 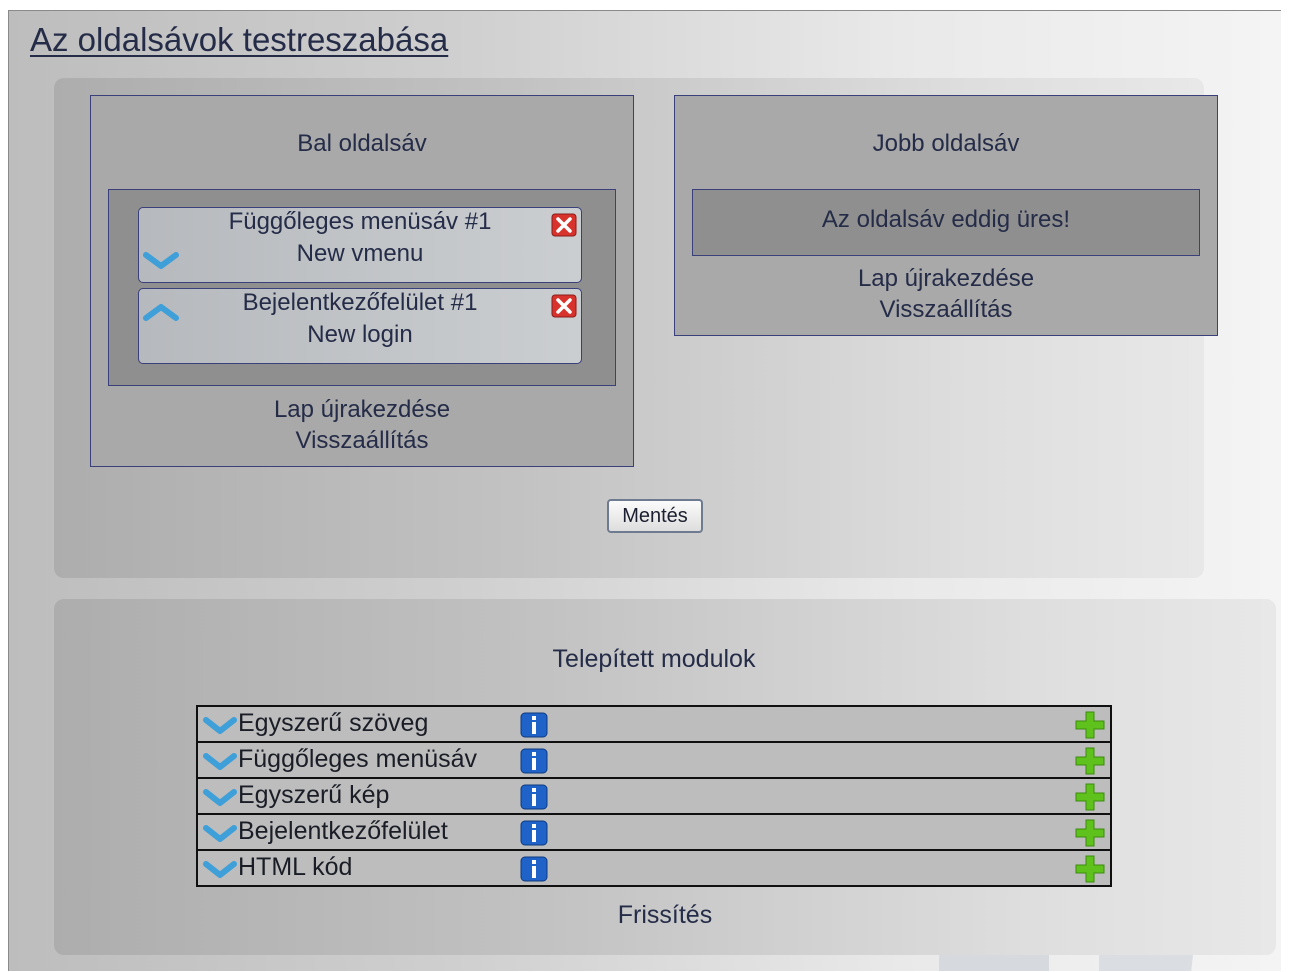 What do you see at coordinates (655, 516) in the screenshot?
I see `save-button: Mentés` at bounding box center [655, 516].